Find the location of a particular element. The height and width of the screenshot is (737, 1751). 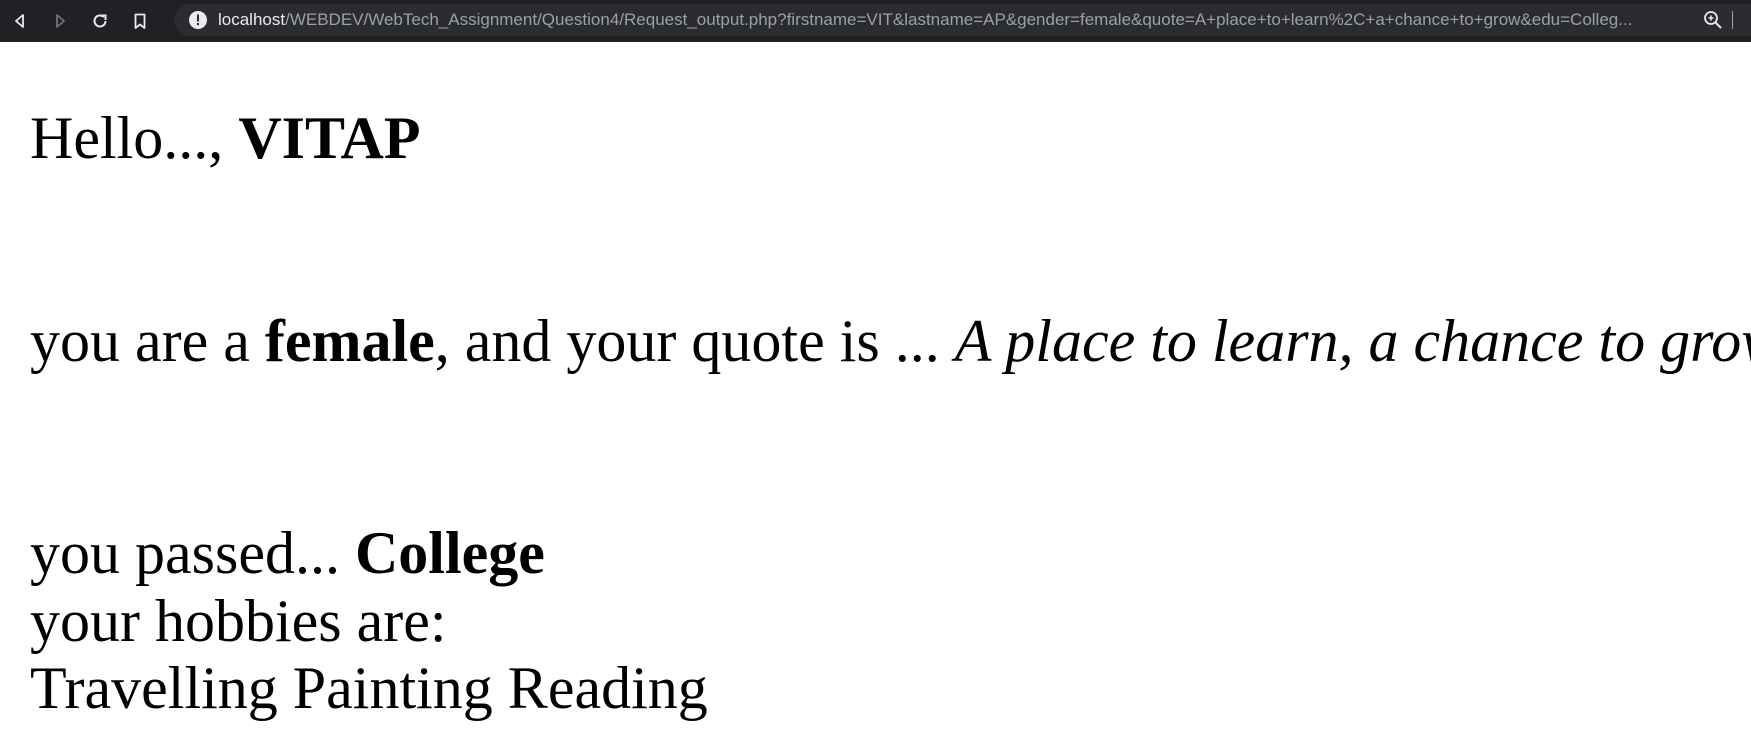

forward-arrow-icon is located at coordinates (60, 21).